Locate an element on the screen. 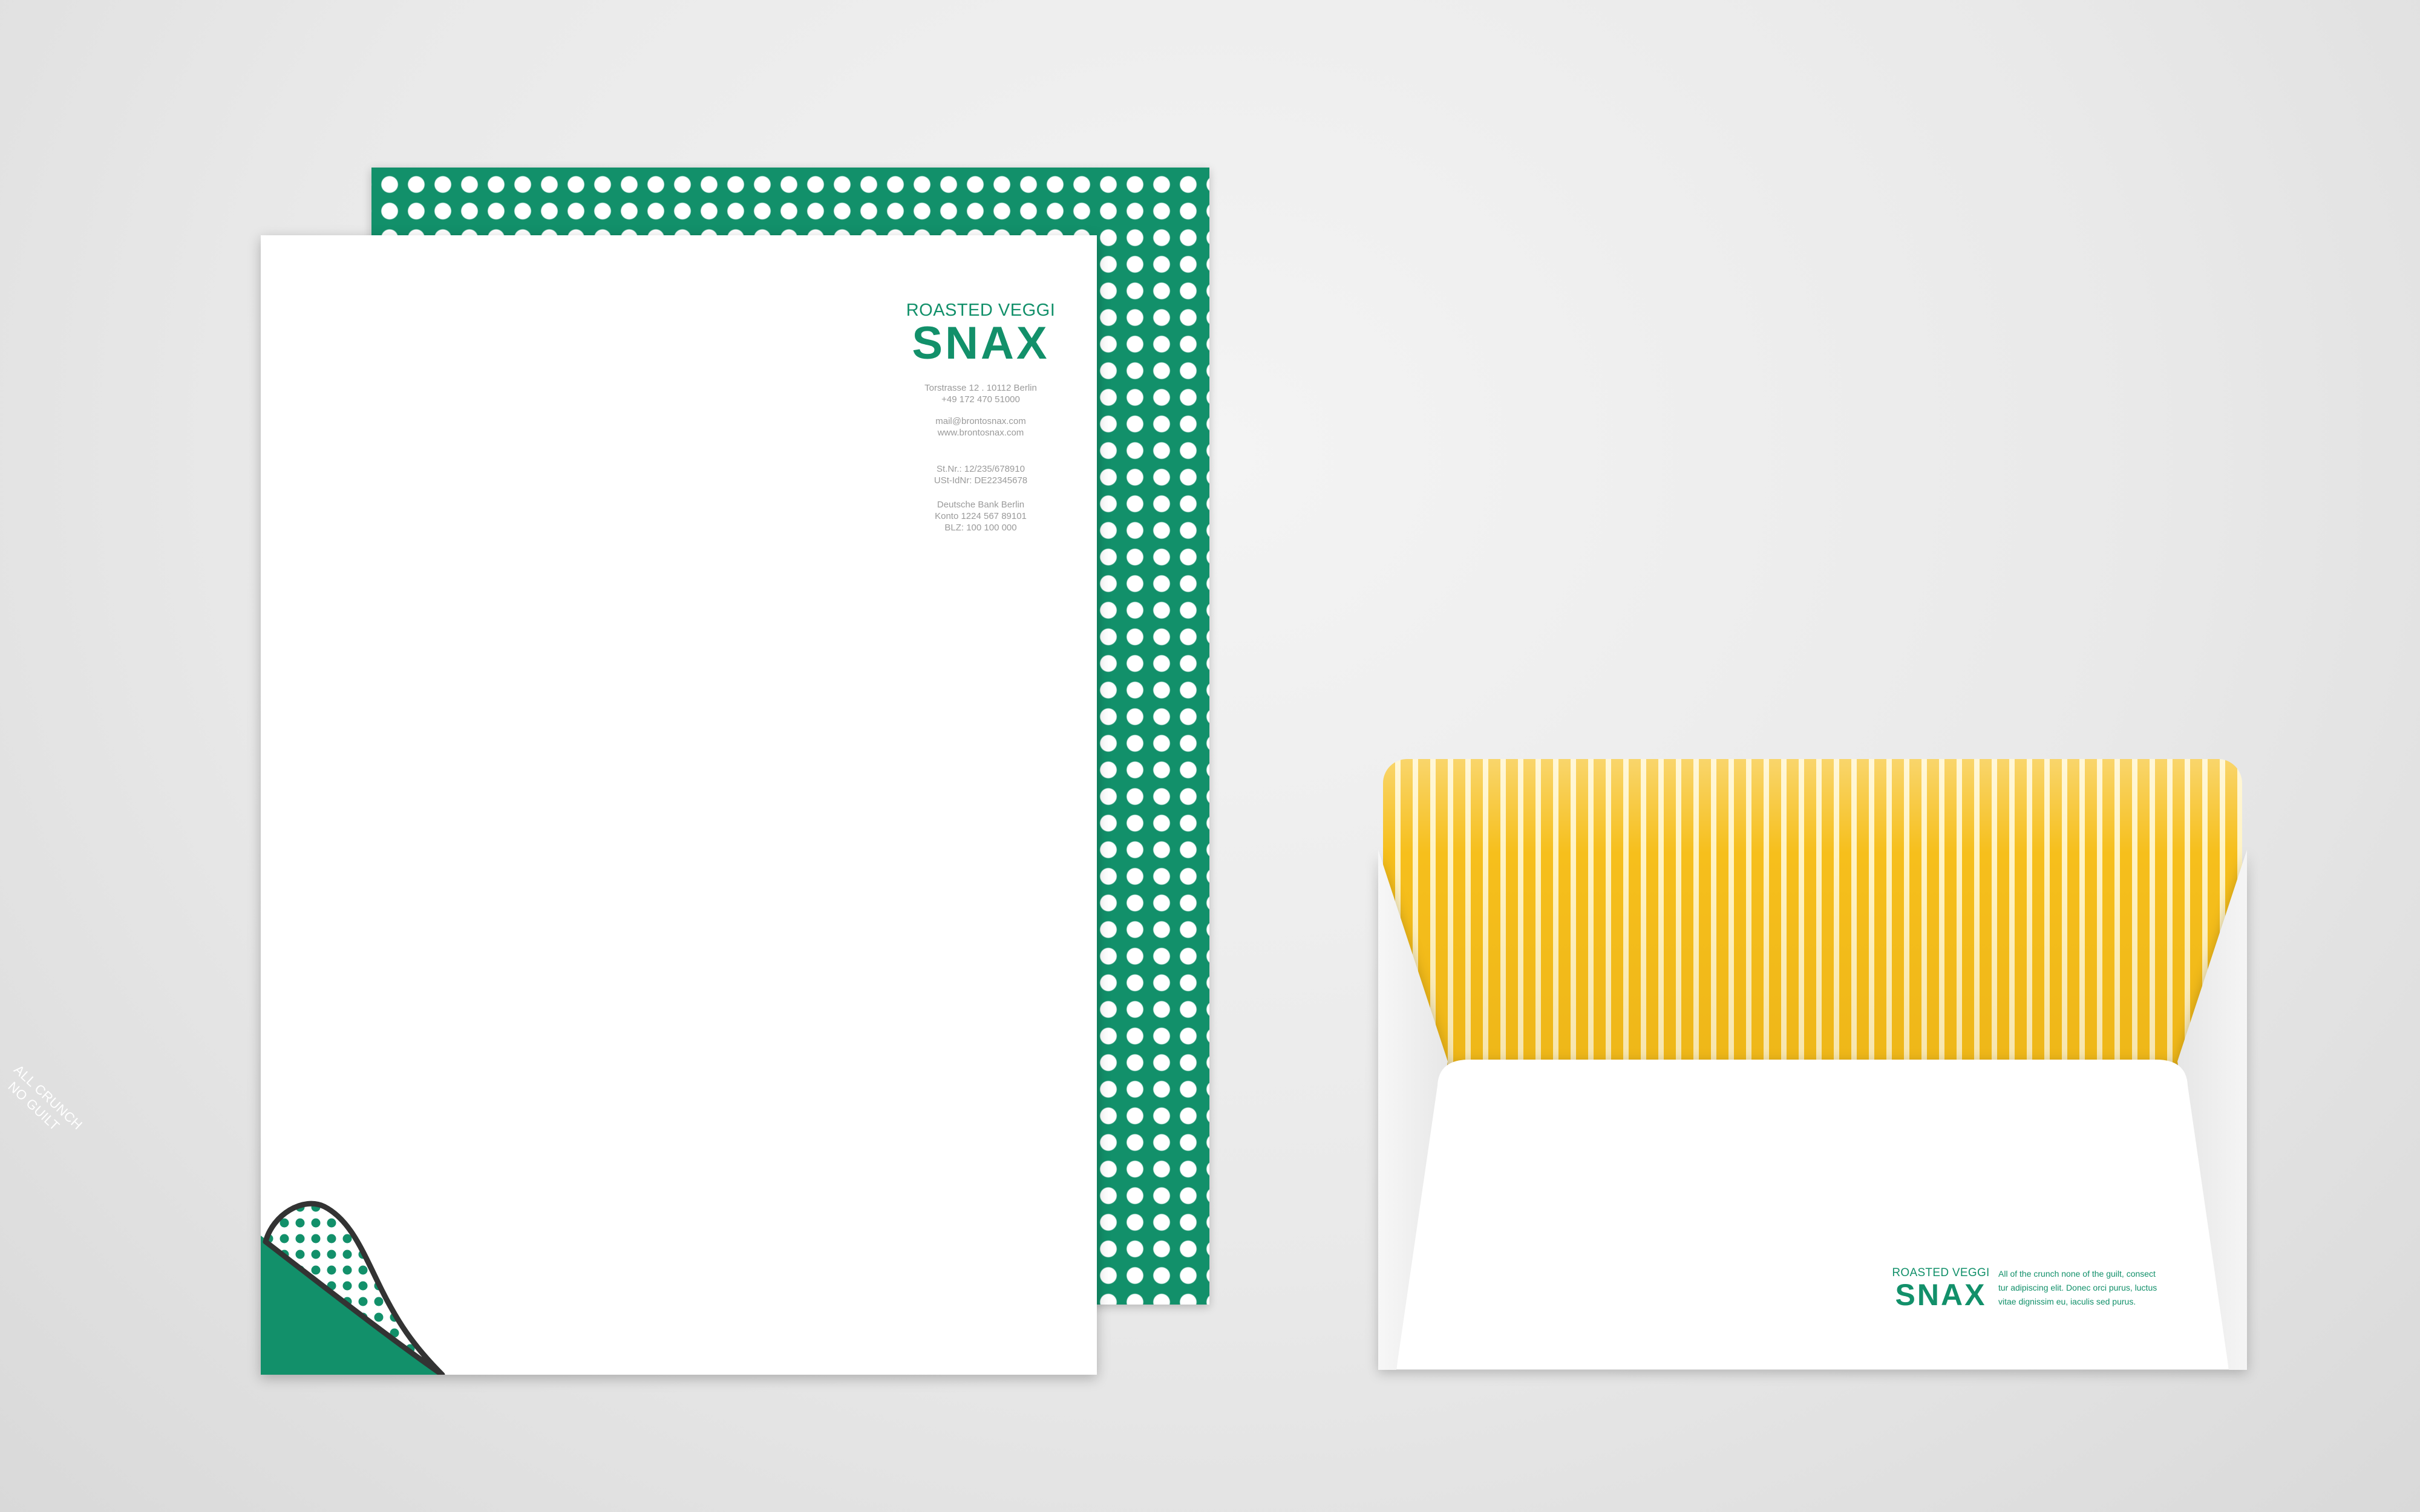 This screenshot has width=2420, height=1512. envelope-logo-wordmark: SNAX is located at coordinates (1941, 1295).